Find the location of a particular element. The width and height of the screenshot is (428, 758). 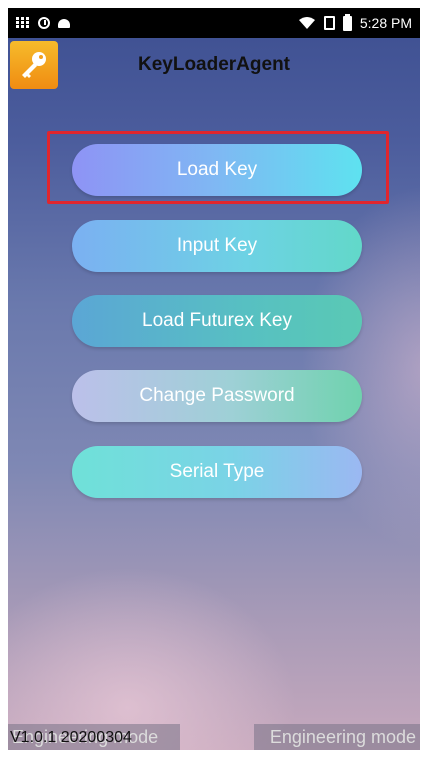

status-left-icons is located at coordinates (43, 23).